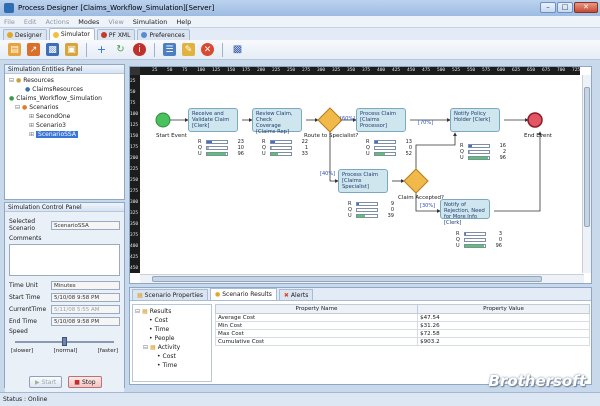  What do you see at coordinates (139, 49) in the screenshot?
I see `info-icon: i` at bounding box center [139, 49].